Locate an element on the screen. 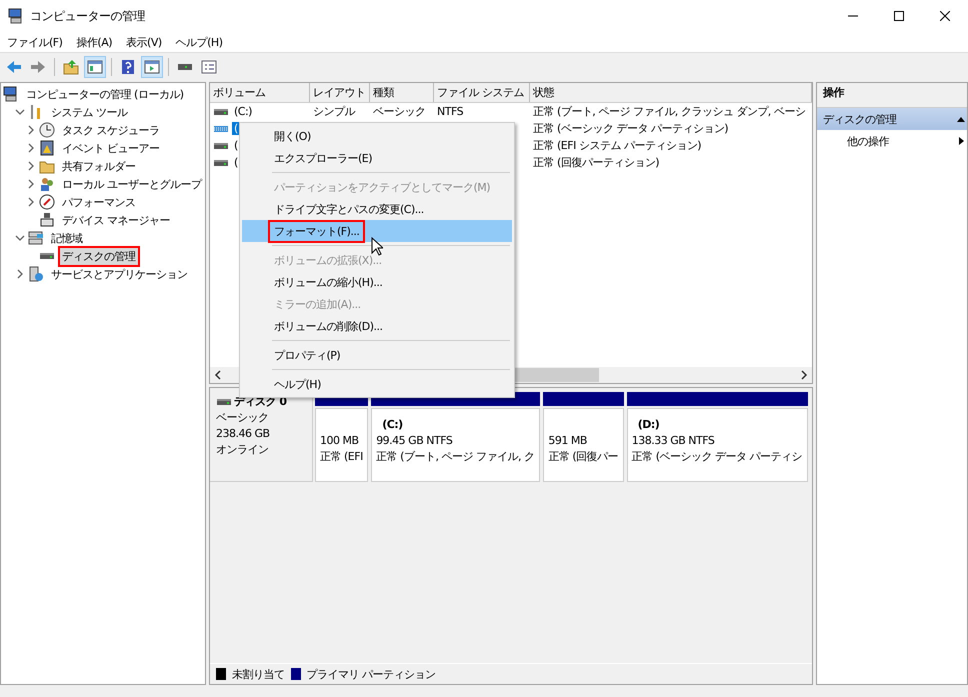 Image resolution: width=968 pixels, height=697 pixels. table-cell: ベーシック is located at coordinates (399, 111).